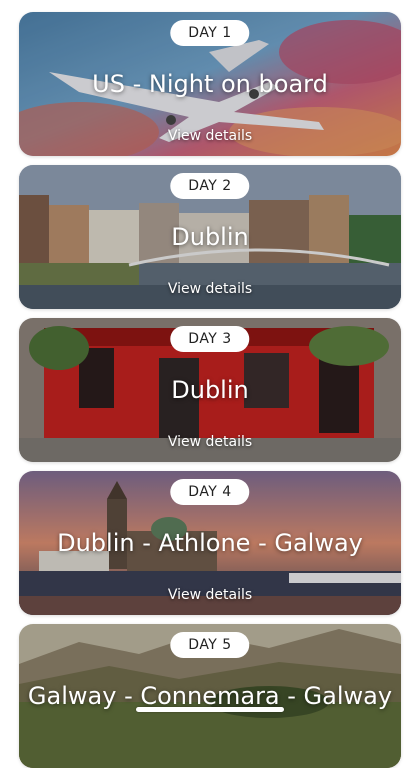 This screenshot has height=768, width=420. I want to click on day-badge: DAY 3, so click(210, 339).